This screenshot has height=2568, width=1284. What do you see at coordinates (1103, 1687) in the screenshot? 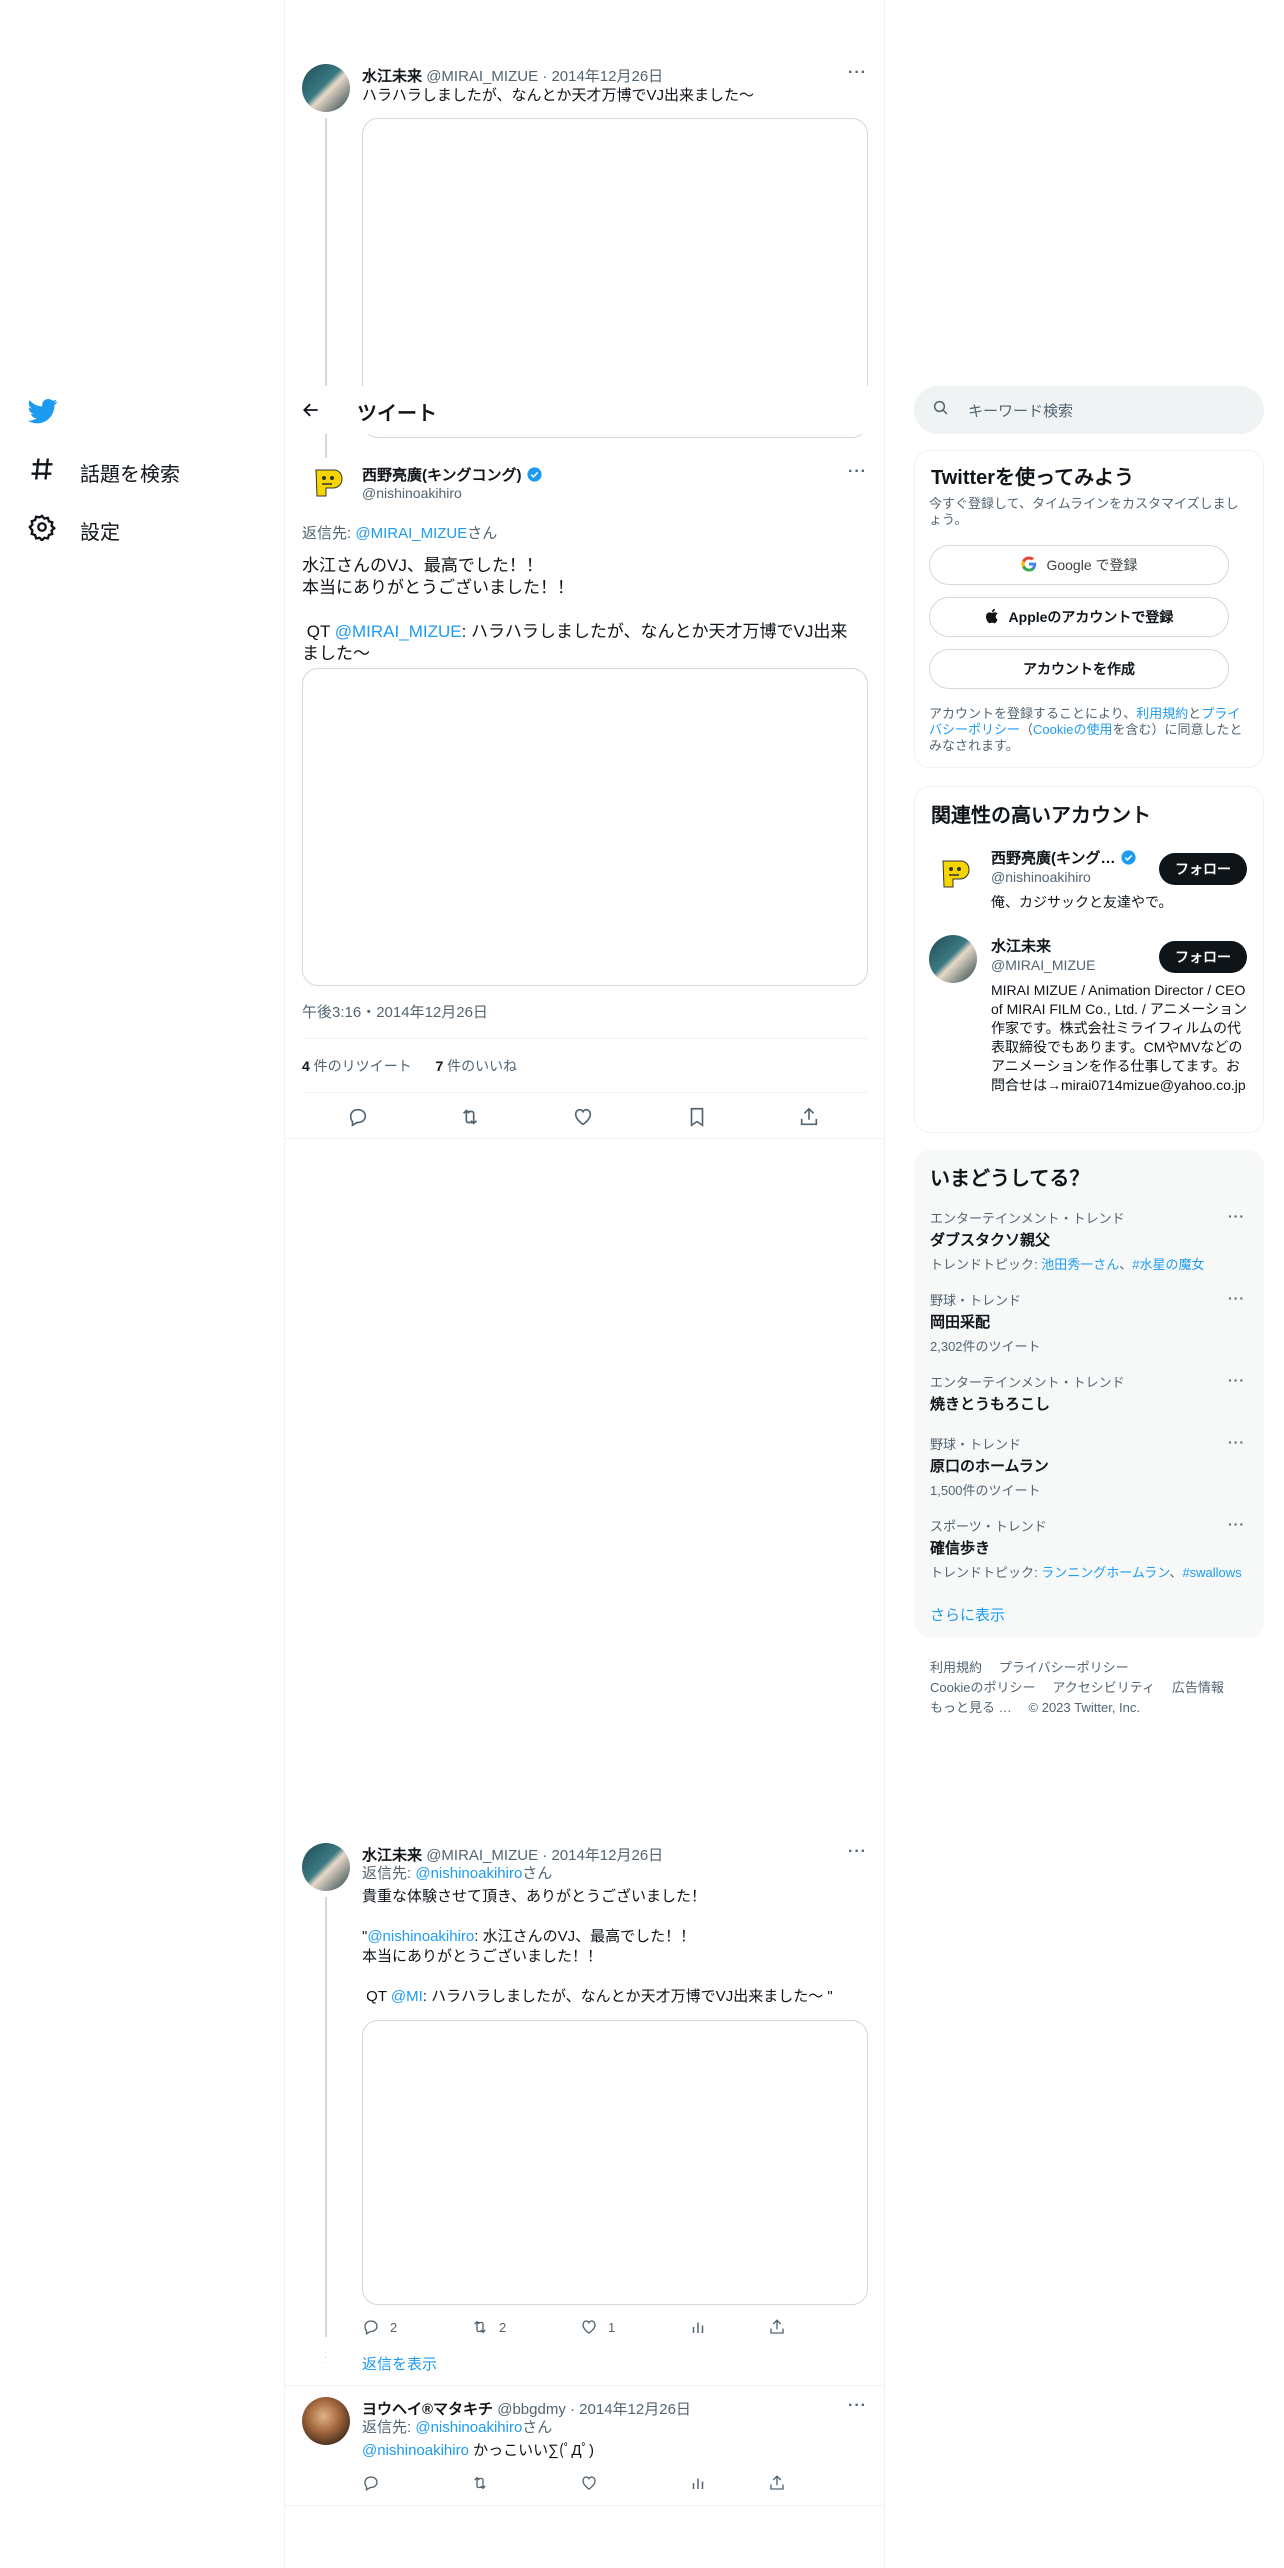
I see `footer-accessibility-link: アクセシビリティ` at bounding box center [1103, 1687].